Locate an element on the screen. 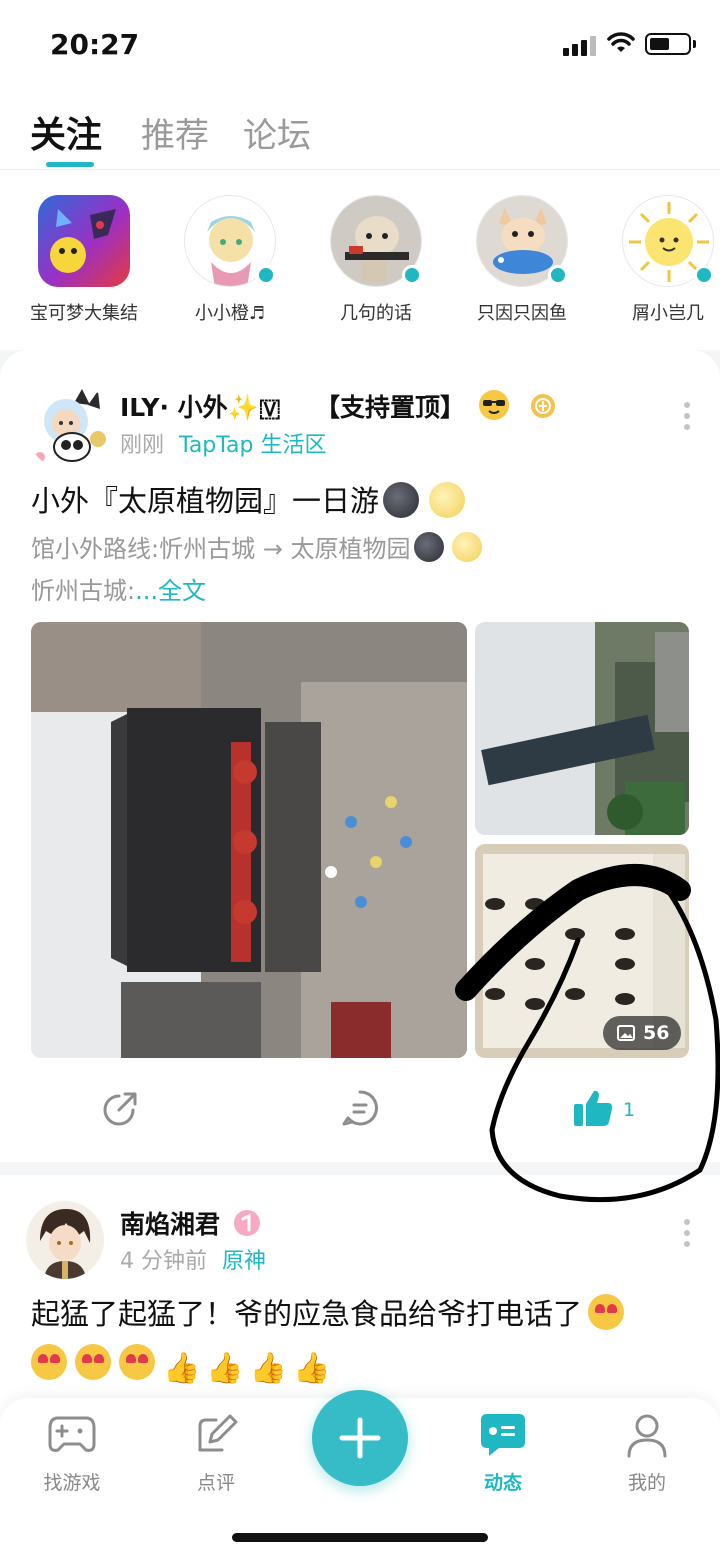 The height and width of the screenshot is (1559, 720). read-more-link: ...全文 is located at coordinates (170, 591).